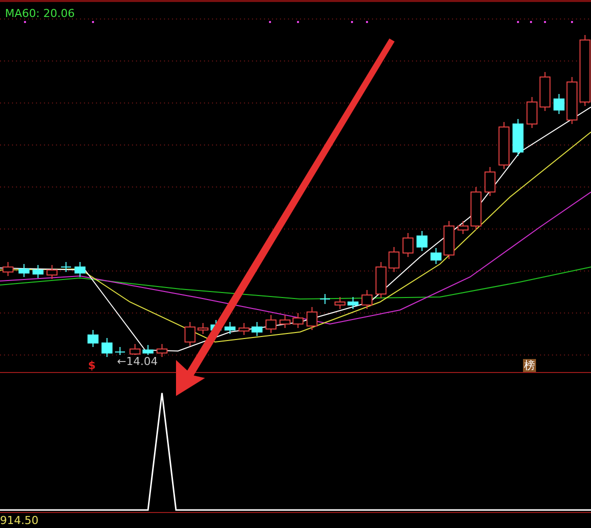  I want to click on price-marker: ←14.04, so click(137, 361).